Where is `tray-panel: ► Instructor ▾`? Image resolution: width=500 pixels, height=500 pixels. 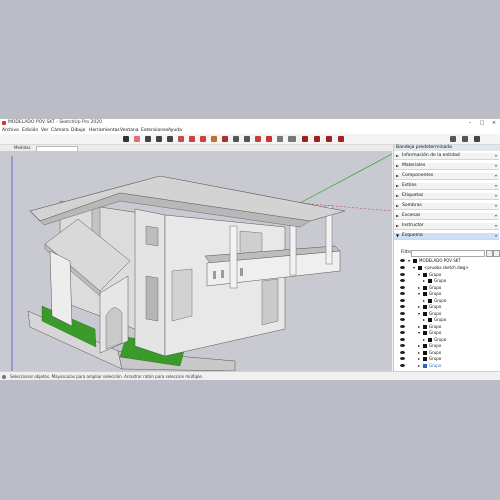
tray-panel: ► Instructor ▾ is located at coordinates (446, 226).